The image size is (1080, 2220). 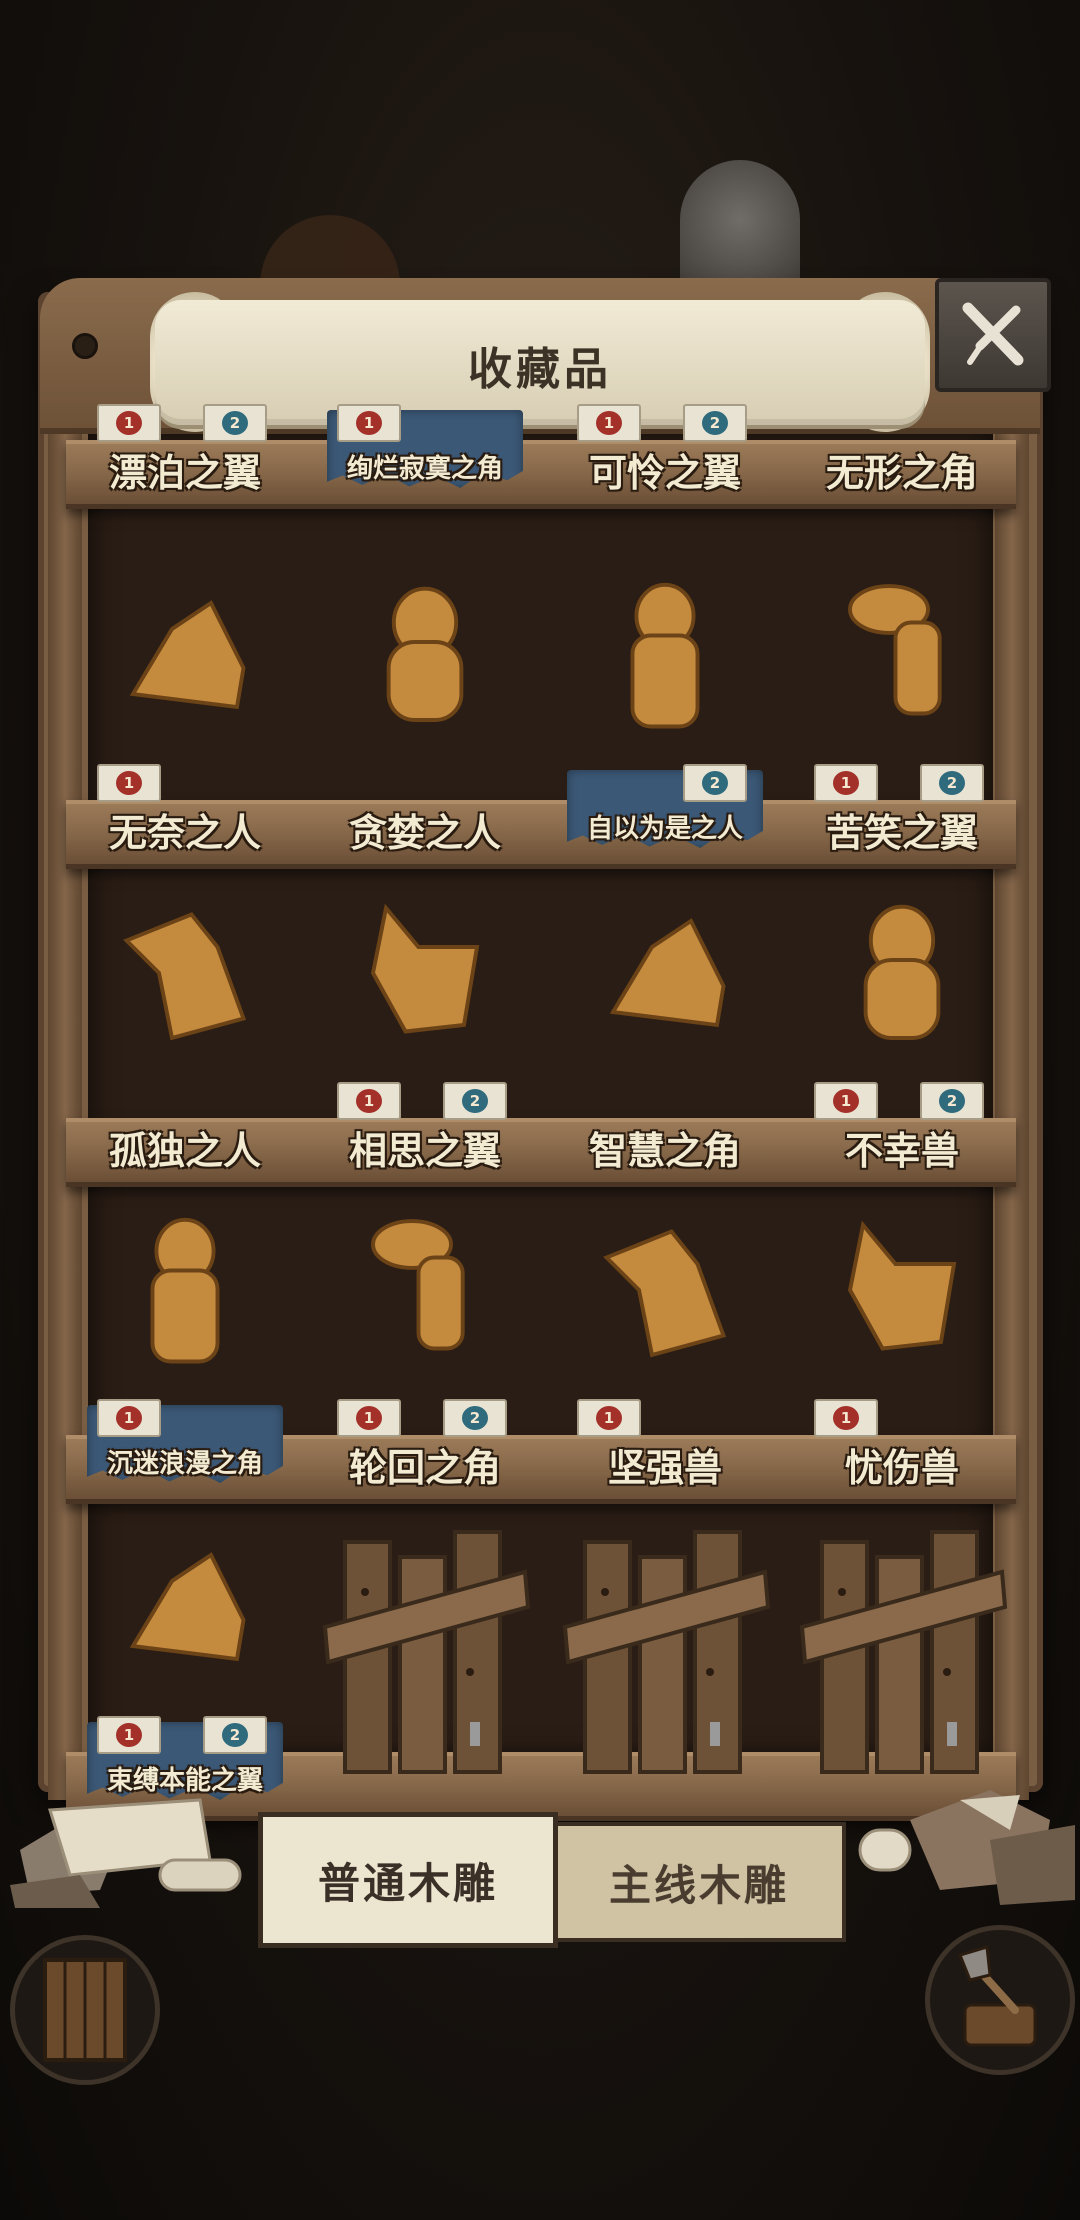 I want to click on collectible-name: 沉迷浪漫之角, so click(x=184, y=1464).